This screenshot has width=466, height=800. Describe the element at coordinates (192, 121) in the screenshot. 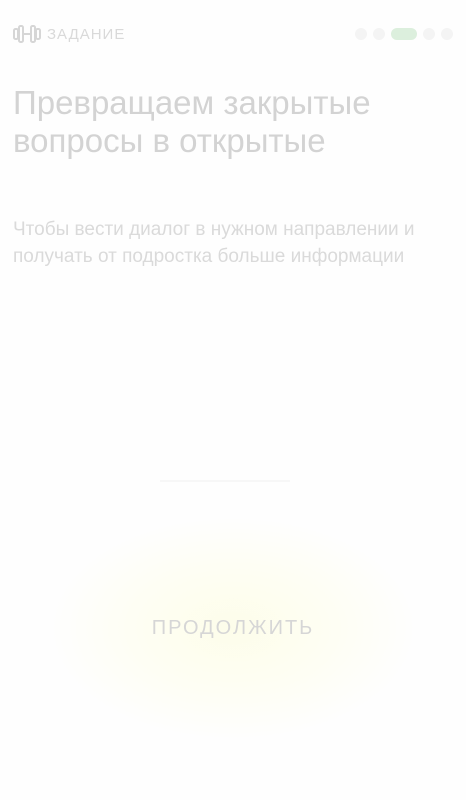

I see `page-title: Превращаем закрытые вопросы в открытые` at that location.